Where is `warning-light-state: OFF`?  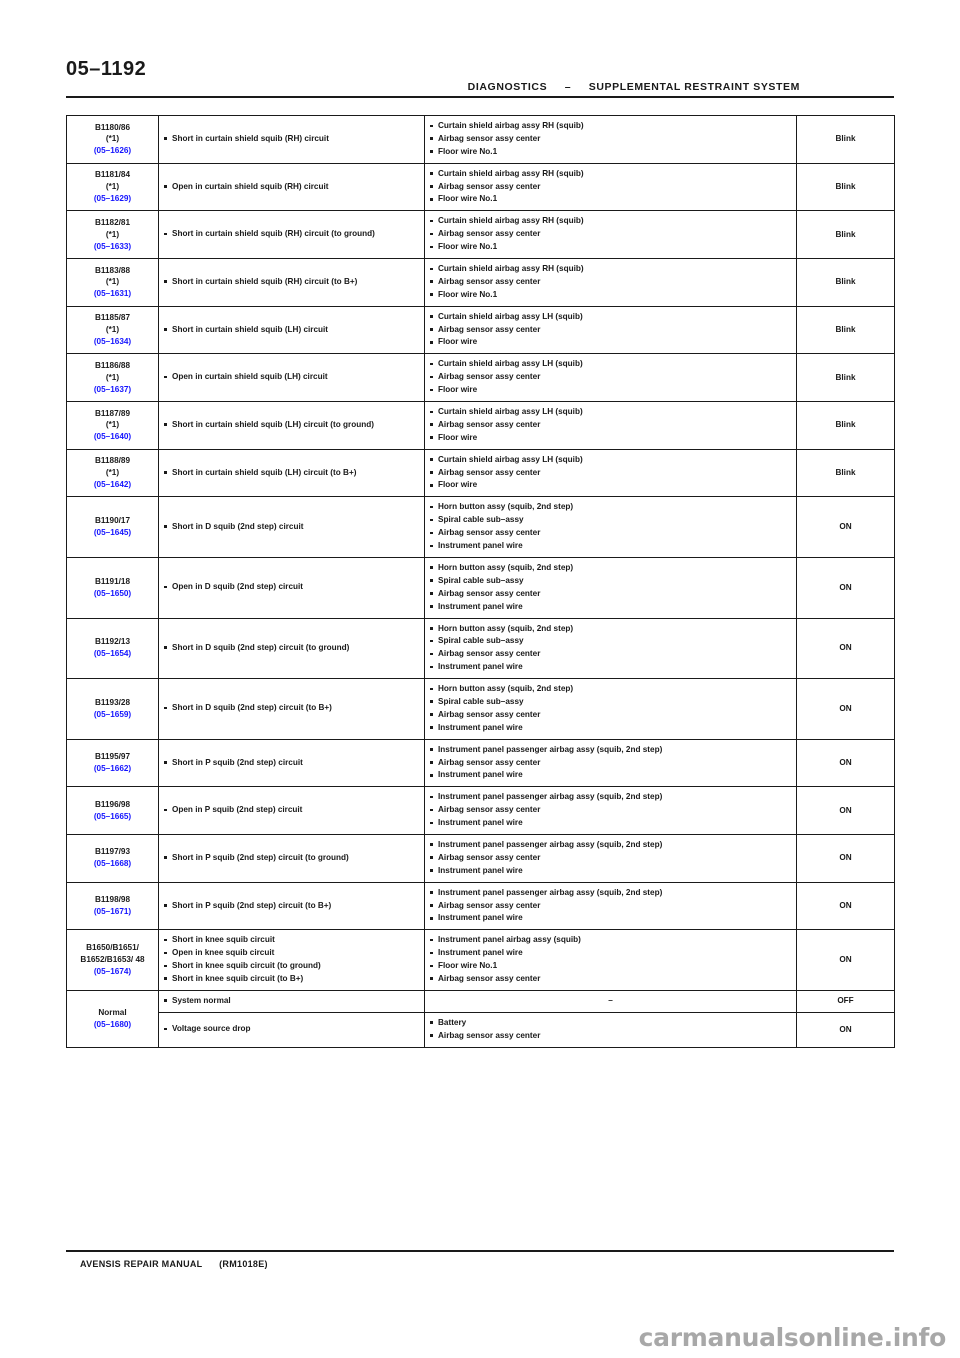
warning-light-state: OFF is located at coordinates (845, 1001).